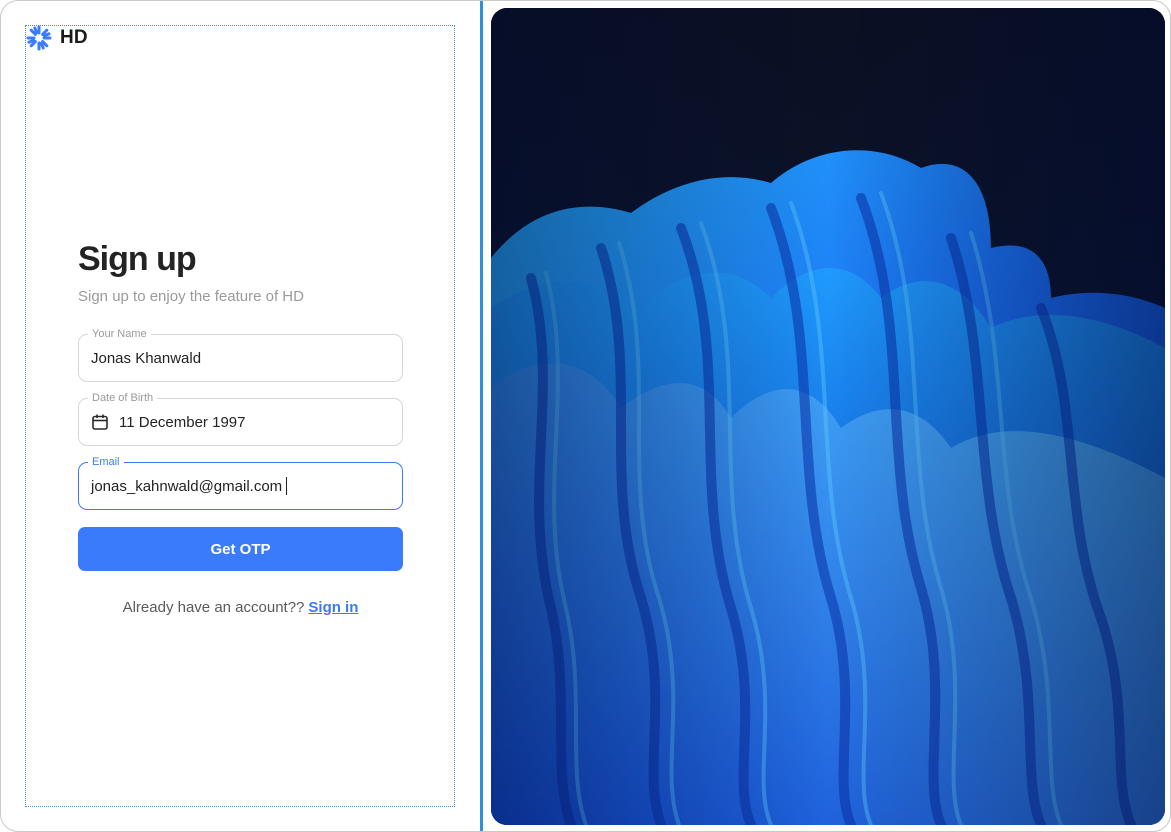 Image resolution: width=1171 pixels, height=832 pixels. I want to click on dob-field: Date of Birth 11 December 1997, so click(240, 418).